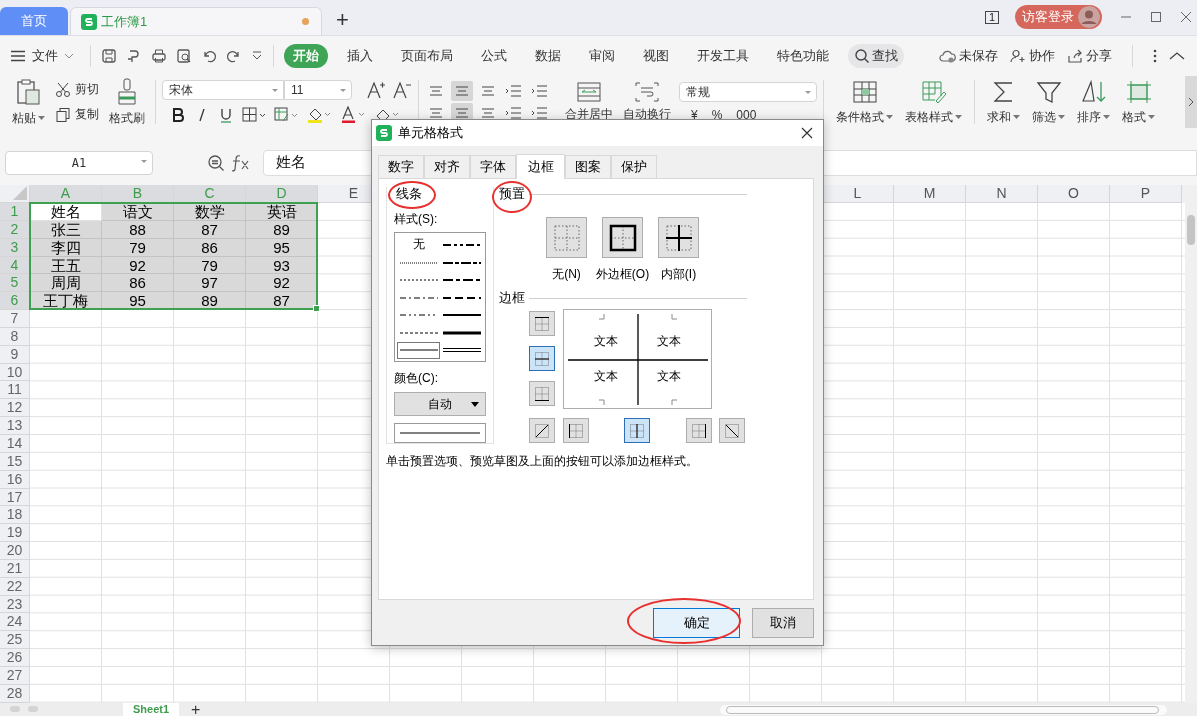  What do you see at coordinates (512, 298) in the screenshot?
I see `section-heading: 边框` at bounding box center [512, 298].